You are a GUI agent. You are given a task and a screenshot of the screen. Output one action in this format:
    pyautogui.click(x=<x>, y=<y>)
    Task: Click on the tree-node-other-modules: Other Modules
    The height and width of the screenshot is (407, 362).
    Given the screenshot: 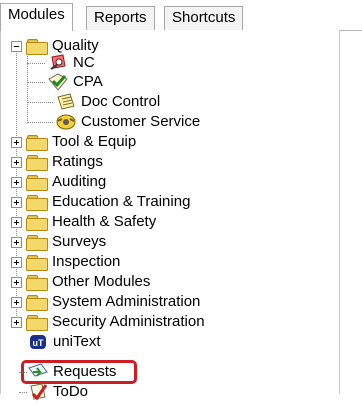 What is the action you would take?
    pyautogui.click(x=80, y=282)
    